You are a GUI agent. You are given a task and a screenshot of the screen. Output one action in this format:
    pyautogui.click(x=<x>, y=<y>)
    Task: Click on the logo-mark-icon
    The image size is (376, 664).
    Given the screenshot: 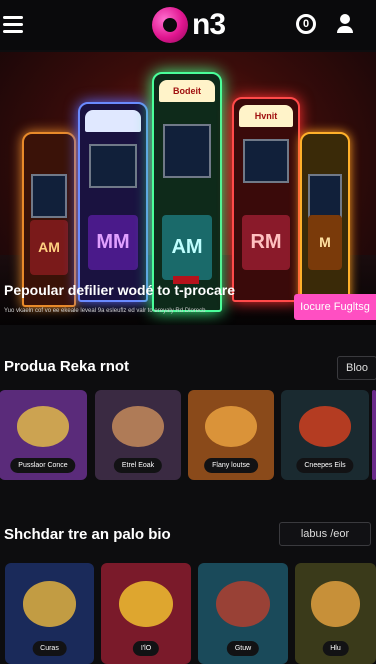 What is the action you would take?
    pyautogui.click(x=170, y=25)
    